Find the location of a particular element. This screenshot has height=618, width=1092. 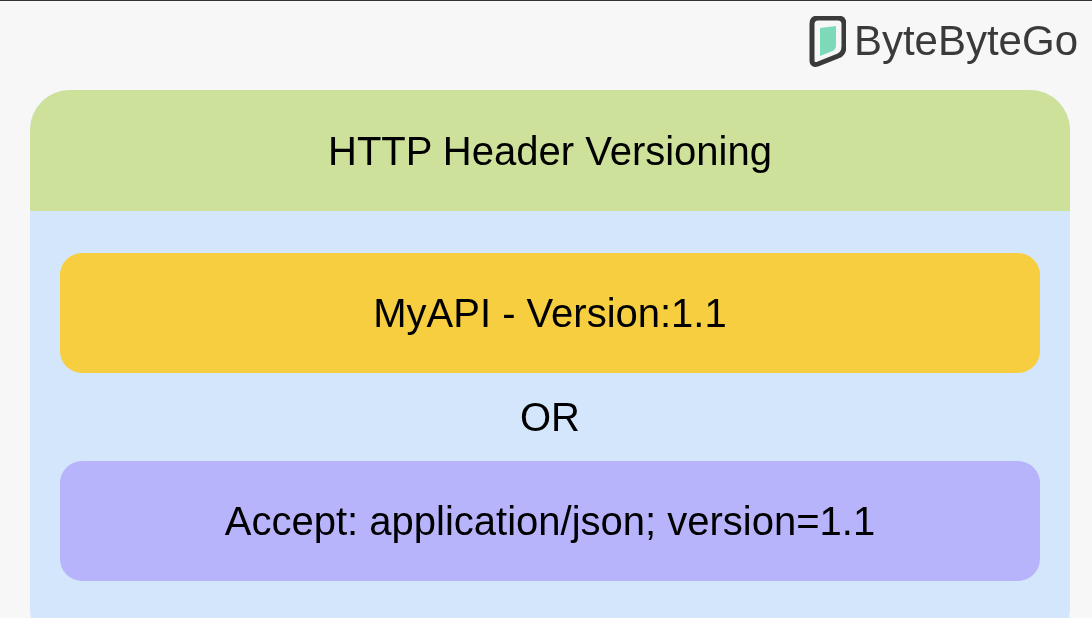

logo-text: ByteByteGo is located at coordinates (965, 41).